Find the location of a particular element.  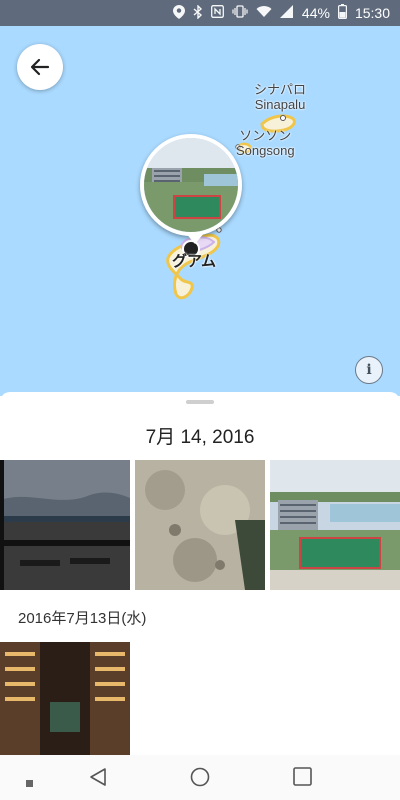

place-name-en: Songsong is located at coordinates (265, 150).